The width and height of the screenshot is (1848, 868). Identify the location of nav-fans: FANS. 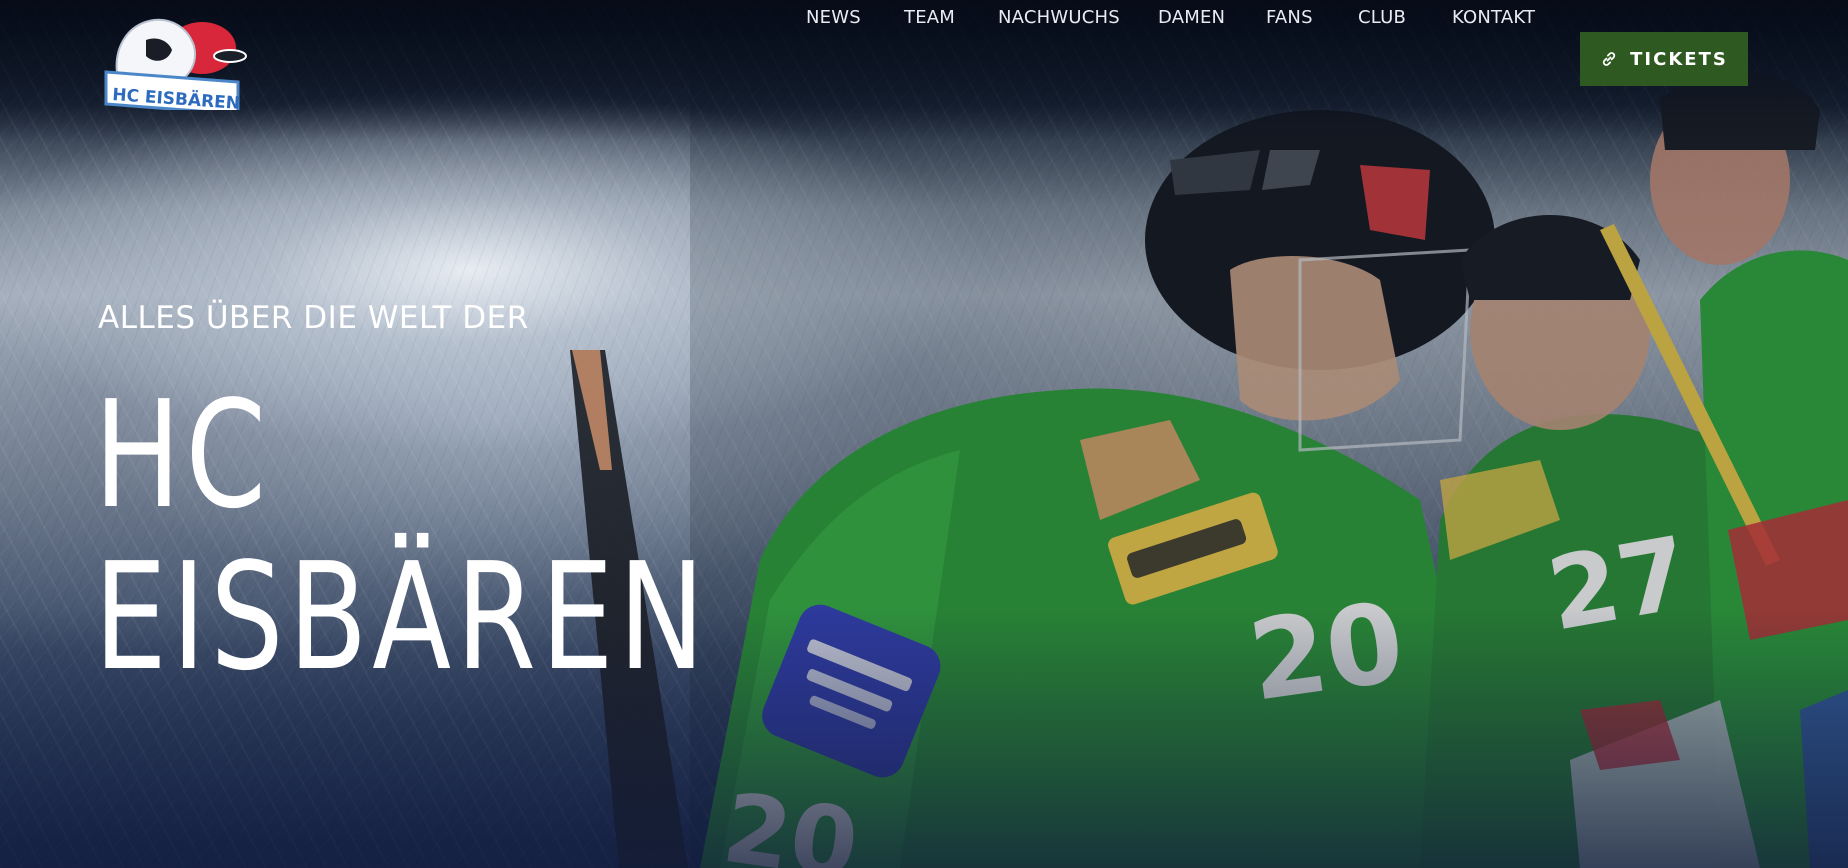
(1289, 18).